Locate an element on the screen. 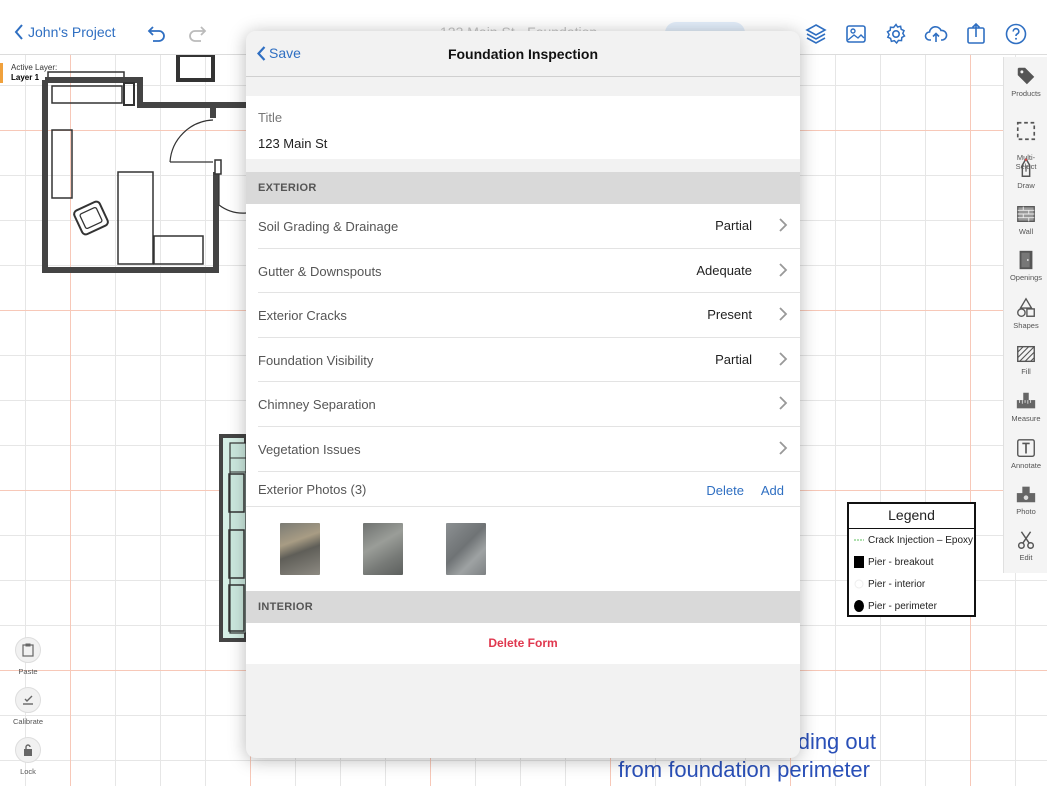  annotation-line-2: from foundation perimeter is located at coordinates (744, 769).